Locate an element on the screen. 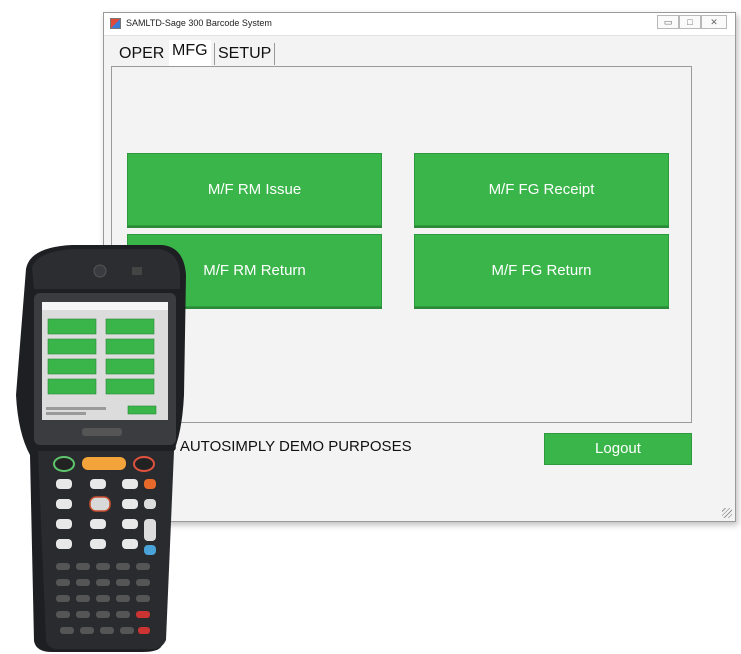 The width and height of the screenshot is (741, 654). minimize-button: ▭ is located at coordinates (668, 22).